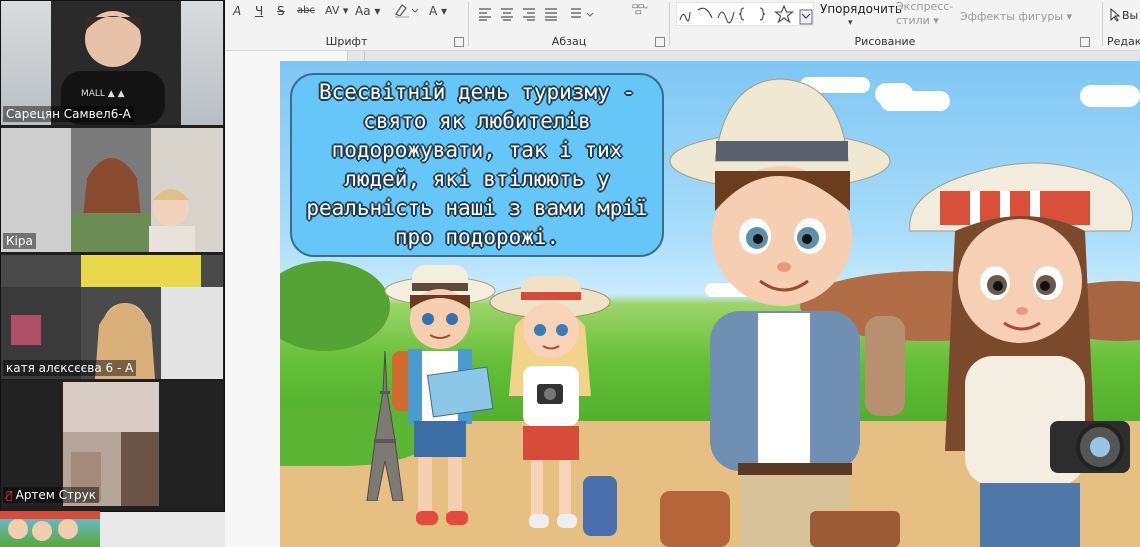  What do you see at coordinates (440, 395) in the screenshot?
I see `small-boy-illustration` at bounding box center [440, 395].